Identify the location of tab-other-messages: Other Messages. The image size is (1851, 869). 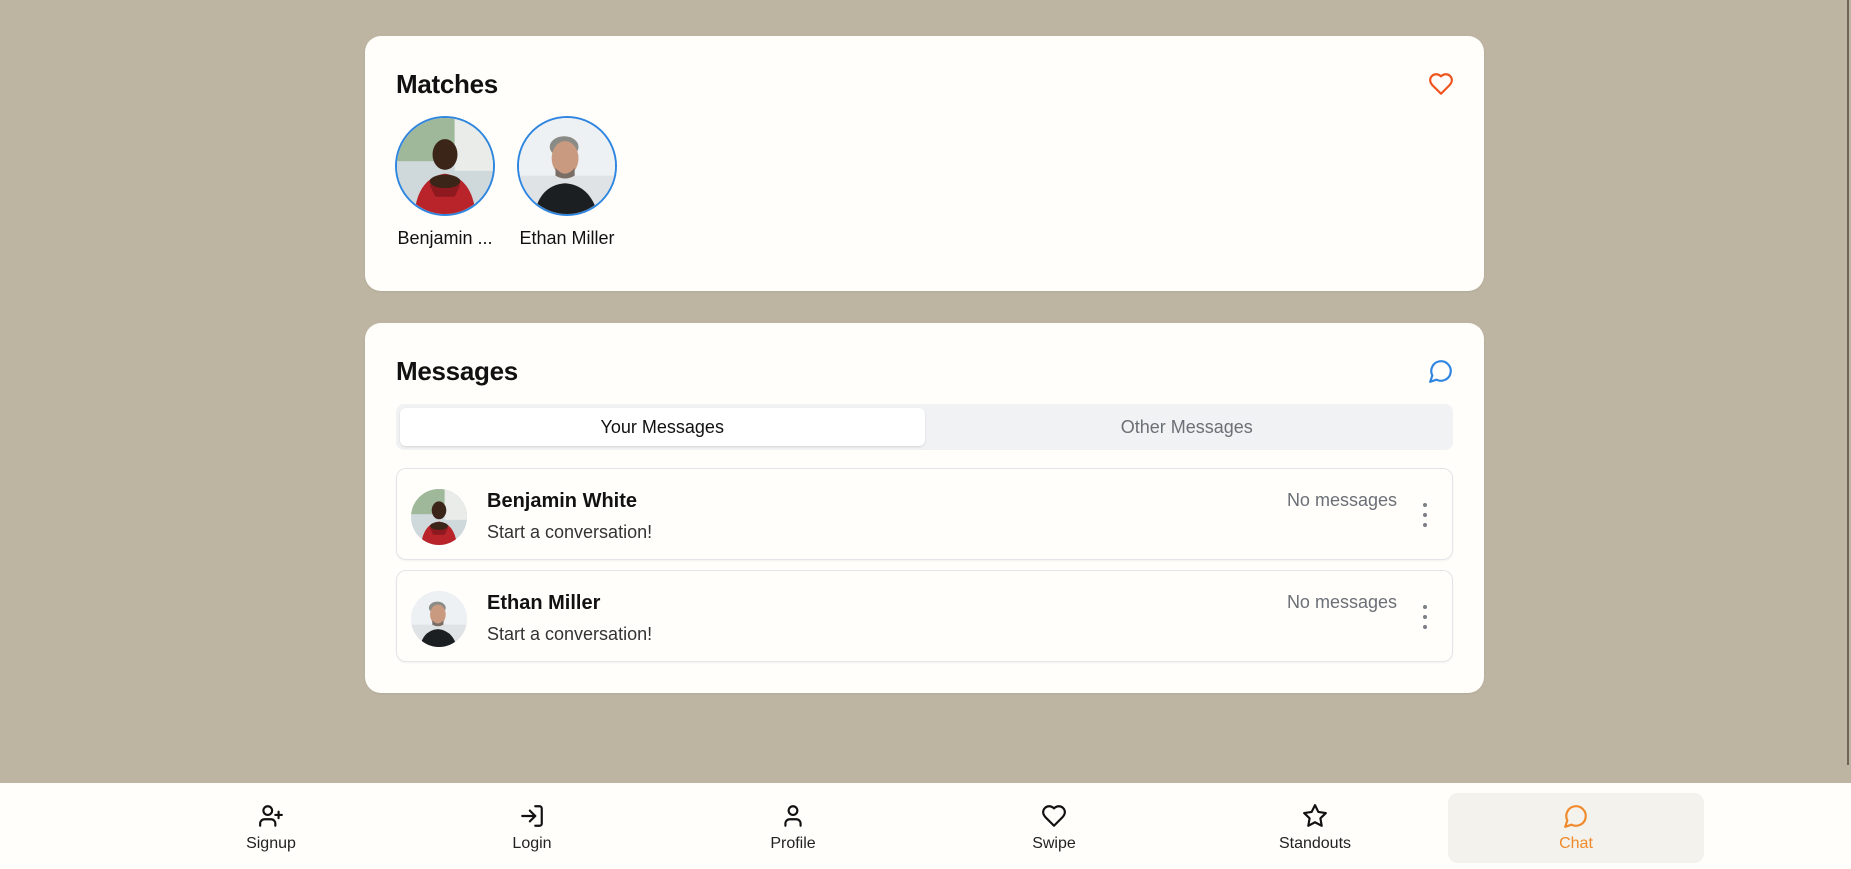
(1187, 427).